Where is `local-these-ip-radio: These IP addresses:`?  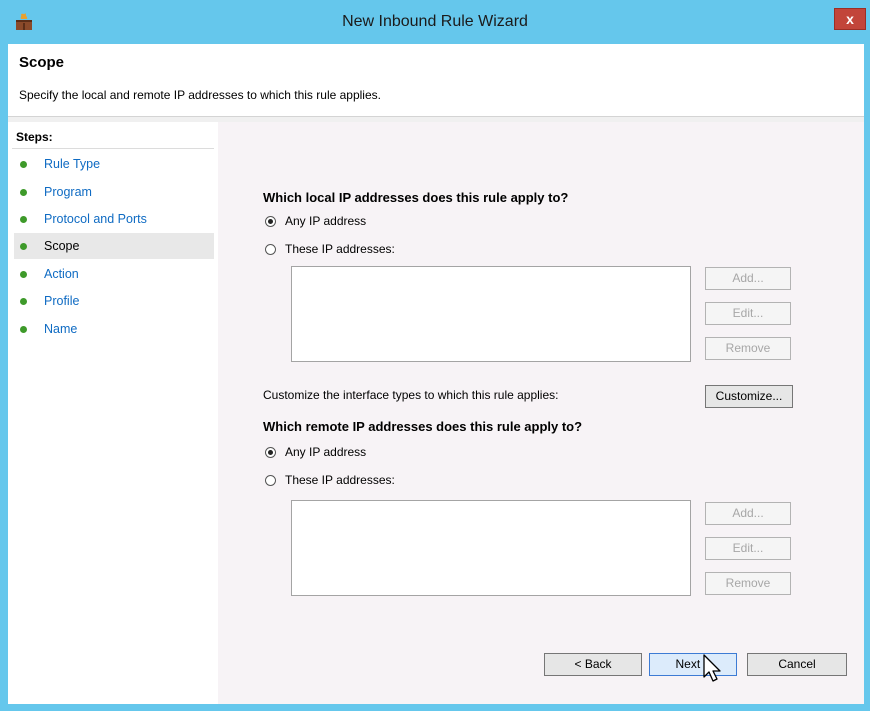 local-these-ip-radio: These IP addresses: is located at coordinates (330, 249).